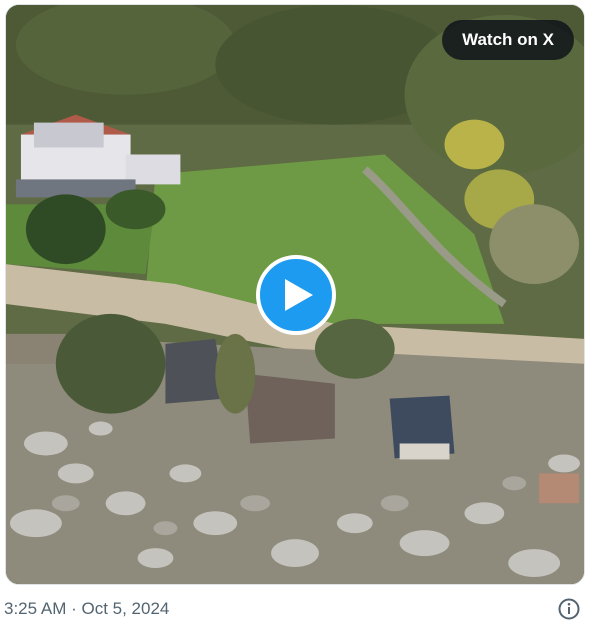 Image resolution: width=589 pixels, height=627 pixels. Describe the element at coordinates (86, 609) in the screenshot. I see `tweet-timestamp: 3:25 AM · Oct 5, 2024` at that location.